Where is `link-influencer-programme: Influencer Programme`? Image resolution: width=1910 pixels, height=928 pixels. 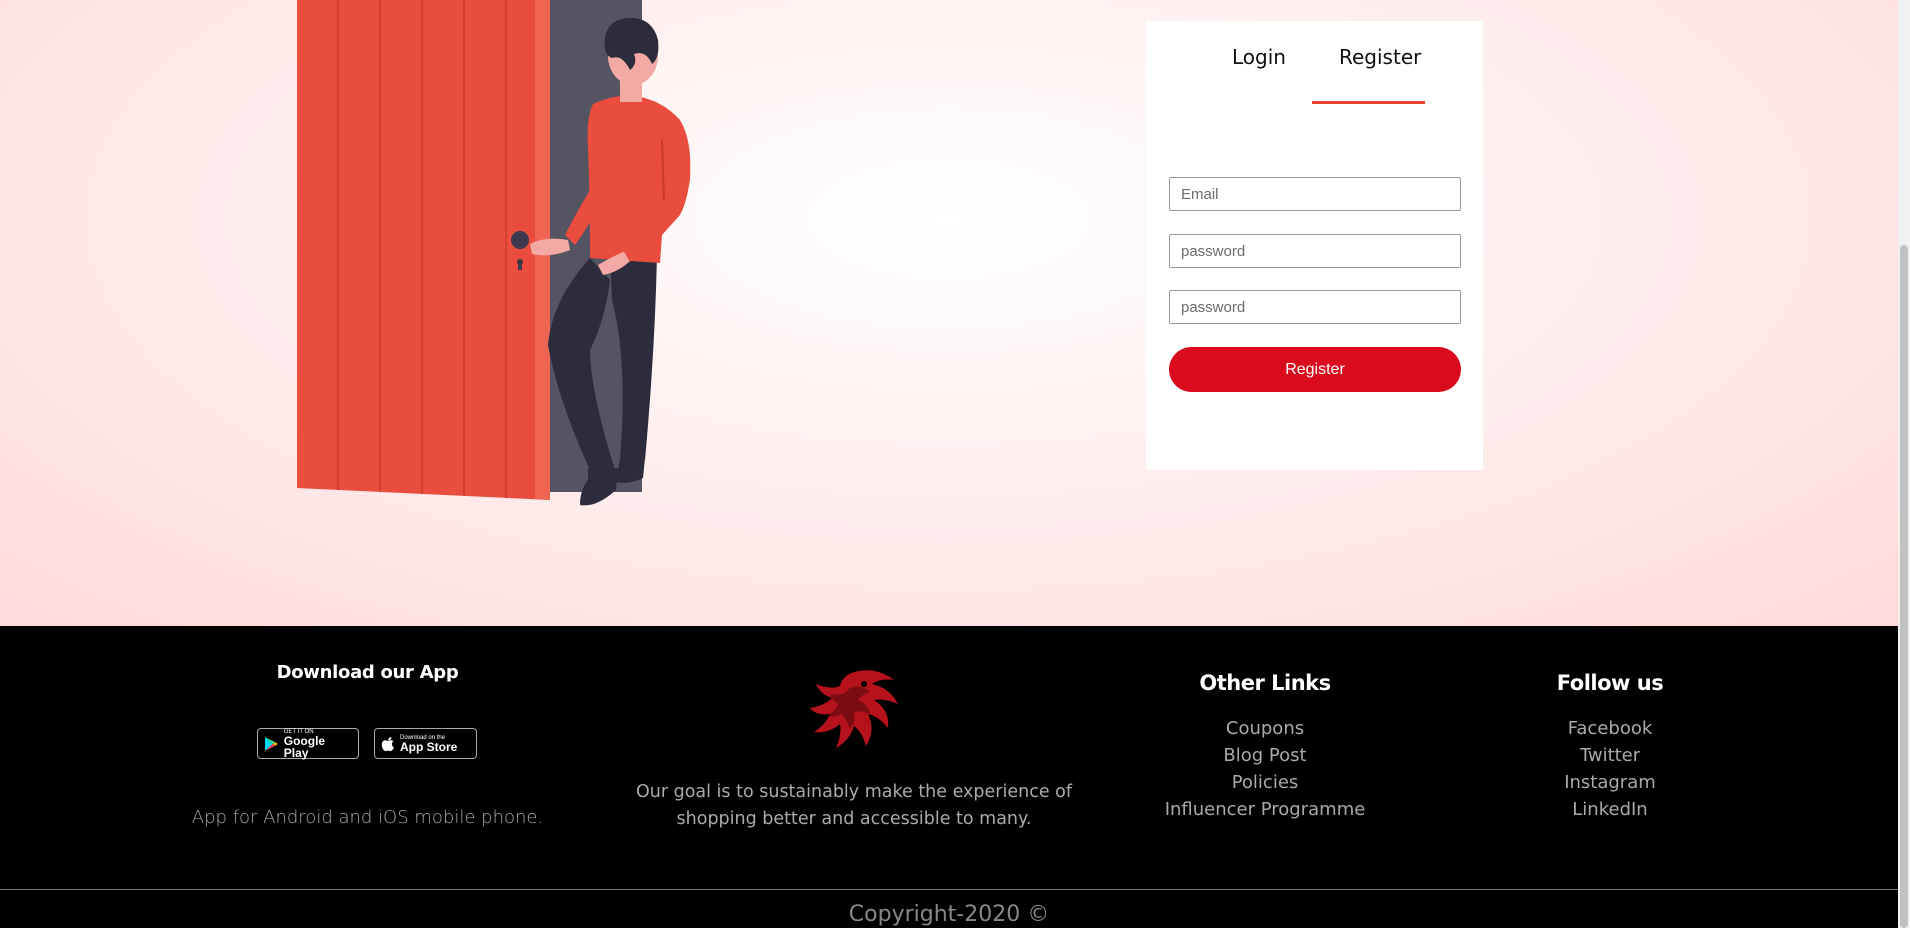 link-influencer-programme: Influencer Programme is located at coordinates (1265, 809).